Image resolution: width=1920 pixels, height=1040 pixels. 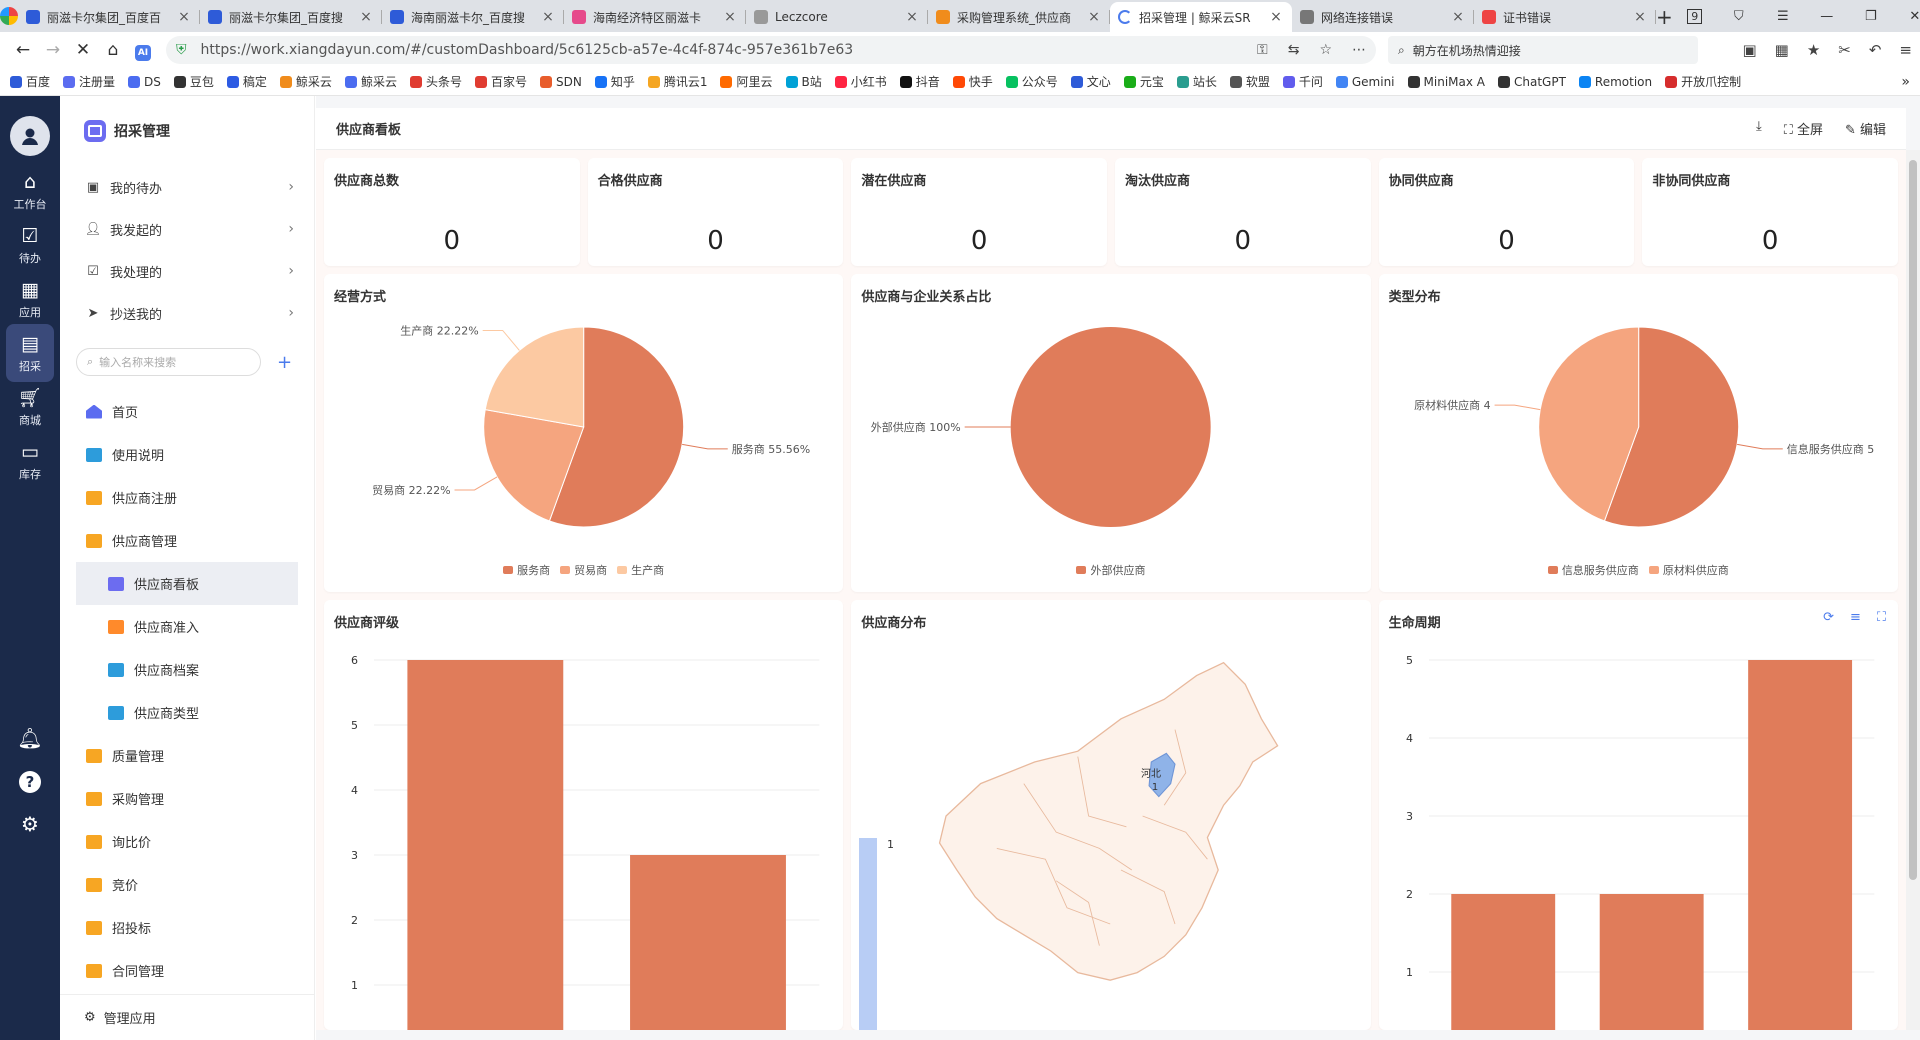 I want to click on bookmark-item: ChatGPT, so click(x=1532, y=82).